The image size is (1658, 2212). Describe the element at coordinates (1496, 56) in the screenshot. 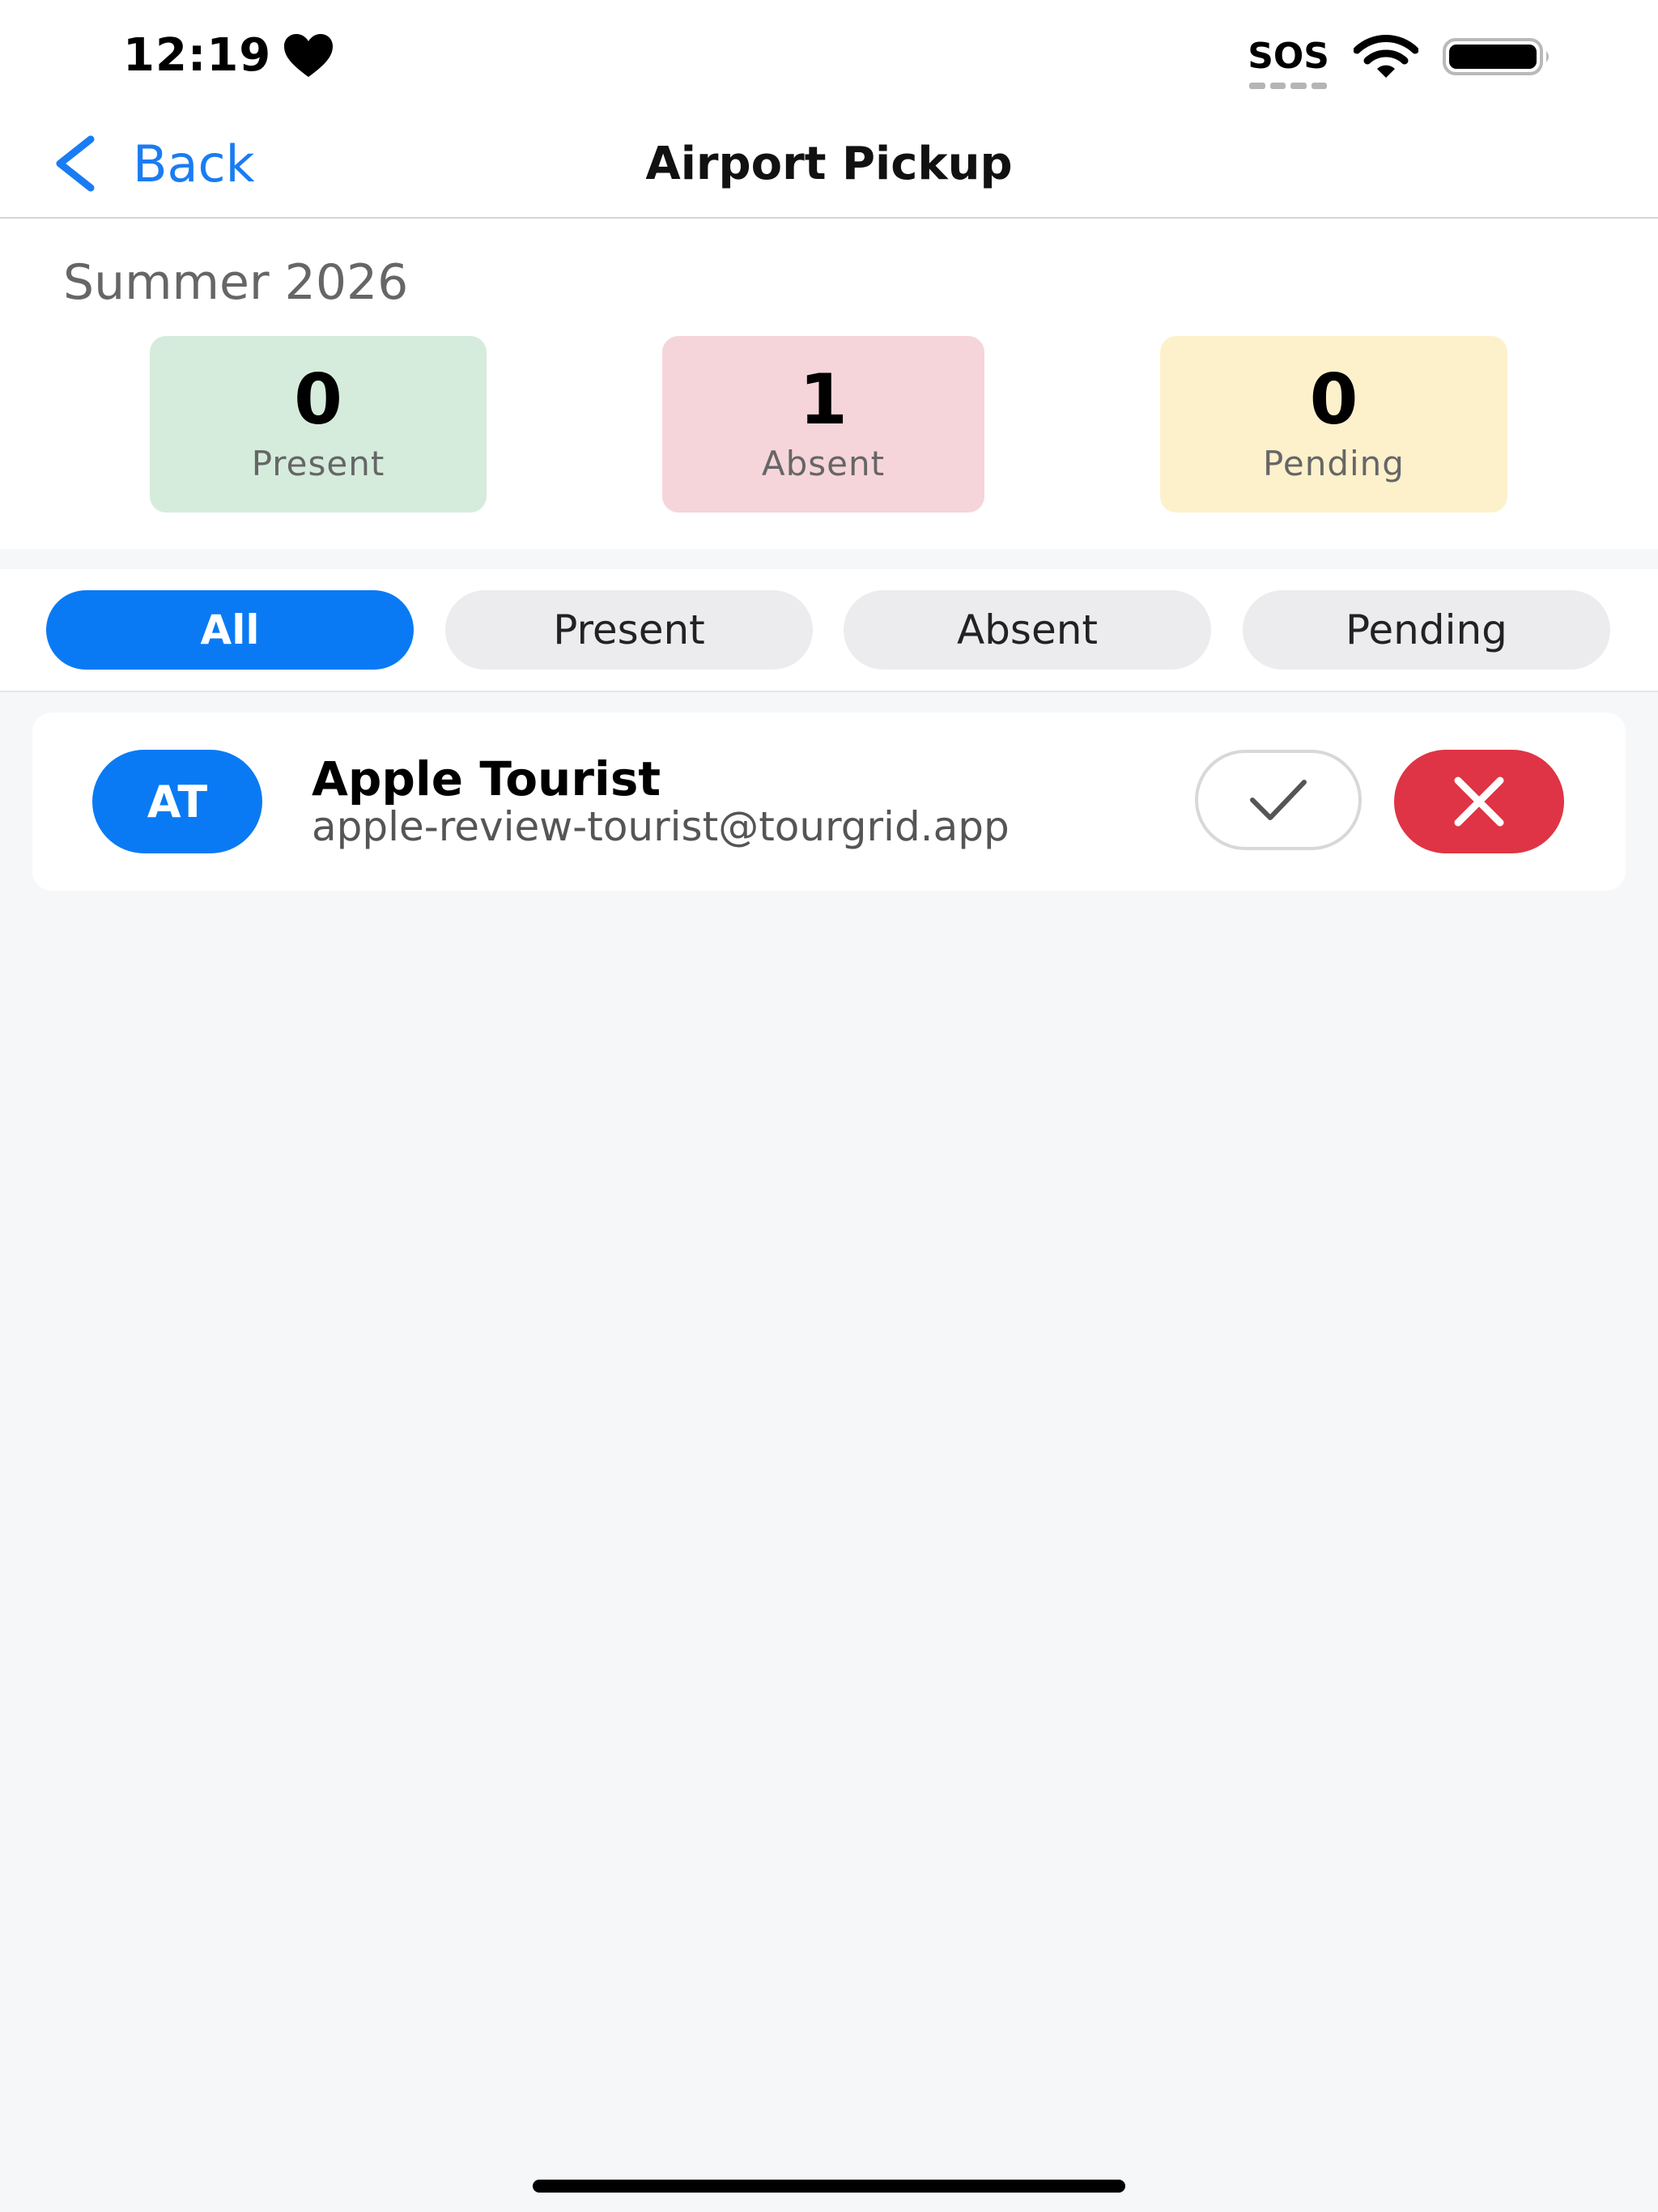

I see `battery-icon` at that location.